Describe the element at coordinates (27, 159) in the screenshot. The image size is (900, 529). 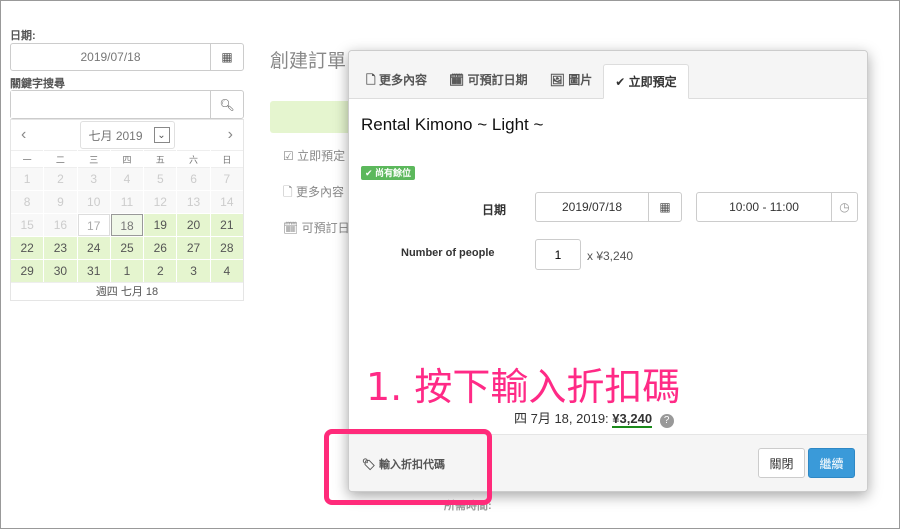
I see `weekday-header: 一` at that location.